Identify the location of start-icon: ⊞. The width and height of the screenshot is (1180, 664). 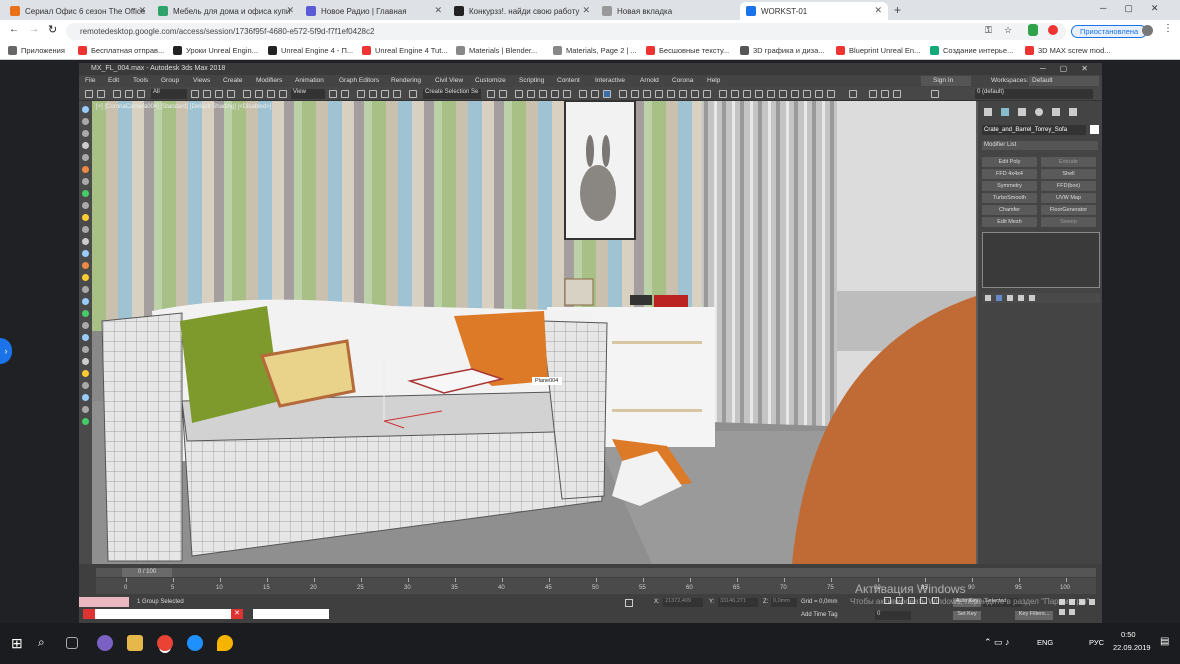
(19, 643).